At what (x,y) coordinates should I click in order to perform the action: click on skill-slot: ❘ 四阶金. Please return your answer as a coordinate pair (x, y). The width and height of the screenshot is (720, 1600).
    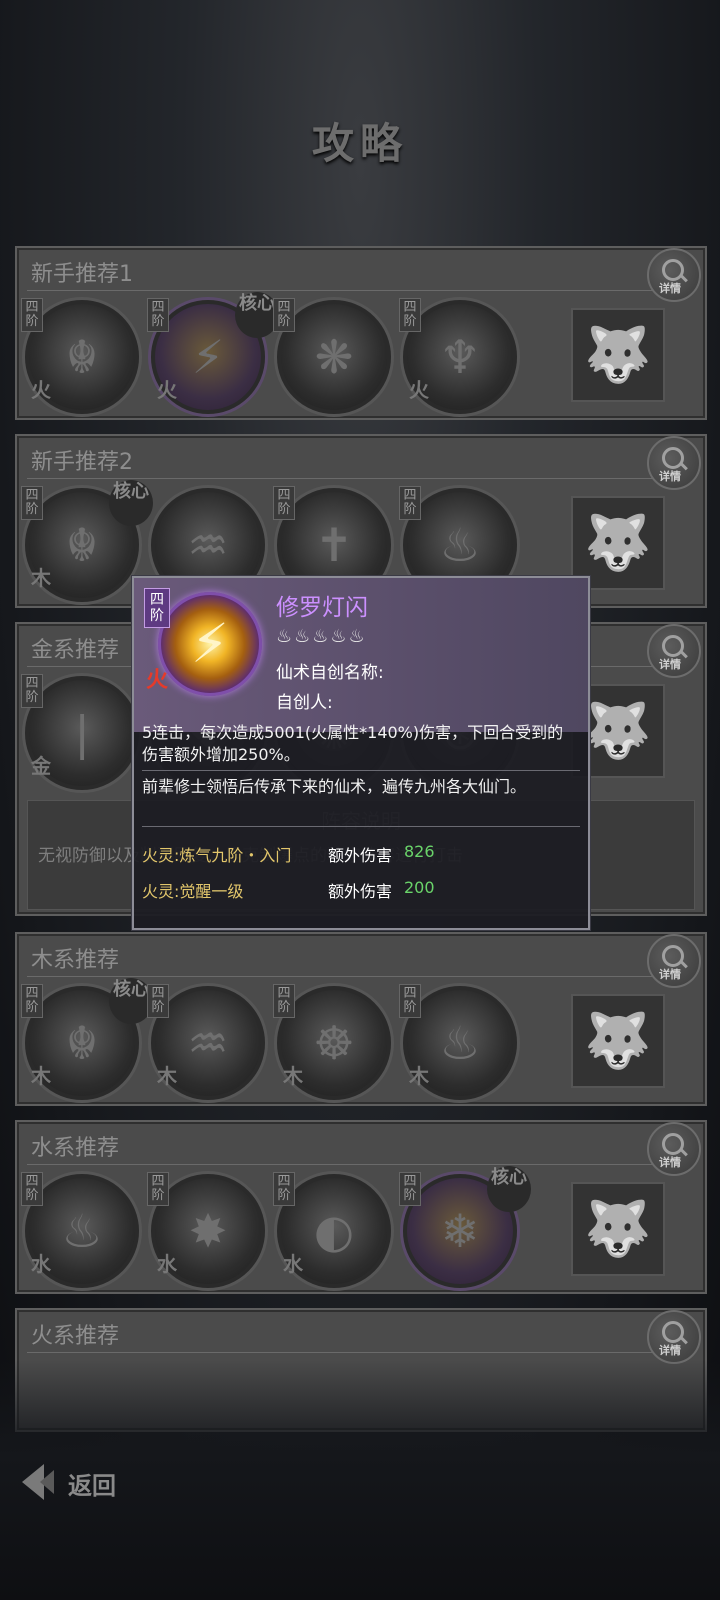
    Looking at the image, I should click on (80, 732).